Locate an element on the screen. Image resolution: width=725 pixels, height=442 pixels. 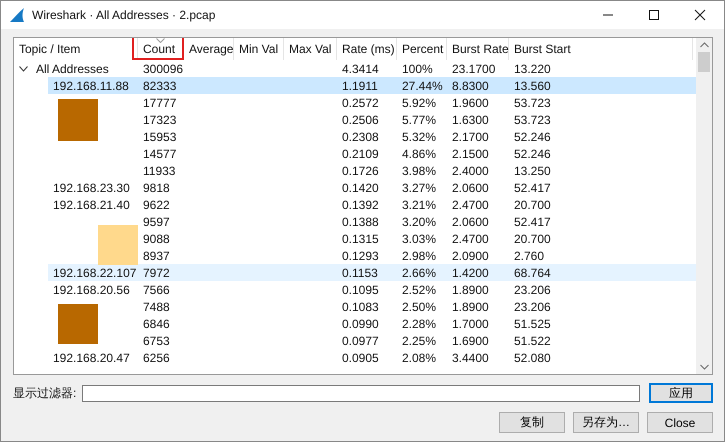
table-row: 11933 0.1726 3.98% 2.4000 13.250 is located at coordinates (372, 170).